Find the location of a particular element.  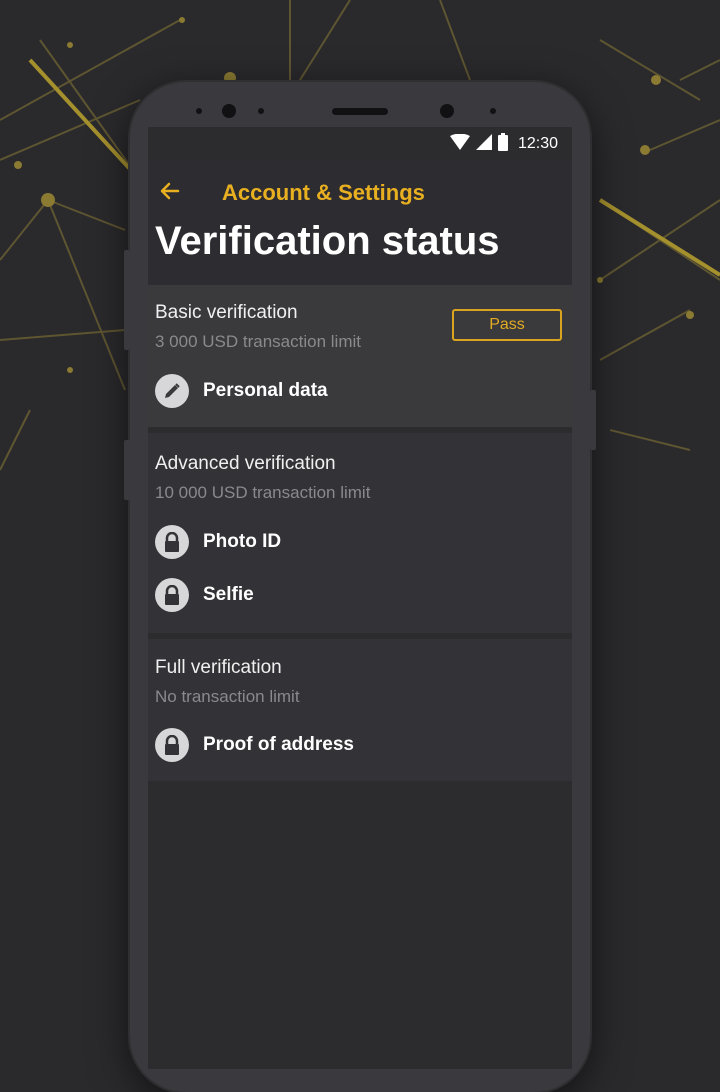

item-label: Personal data is located at coordinates (265, 390).